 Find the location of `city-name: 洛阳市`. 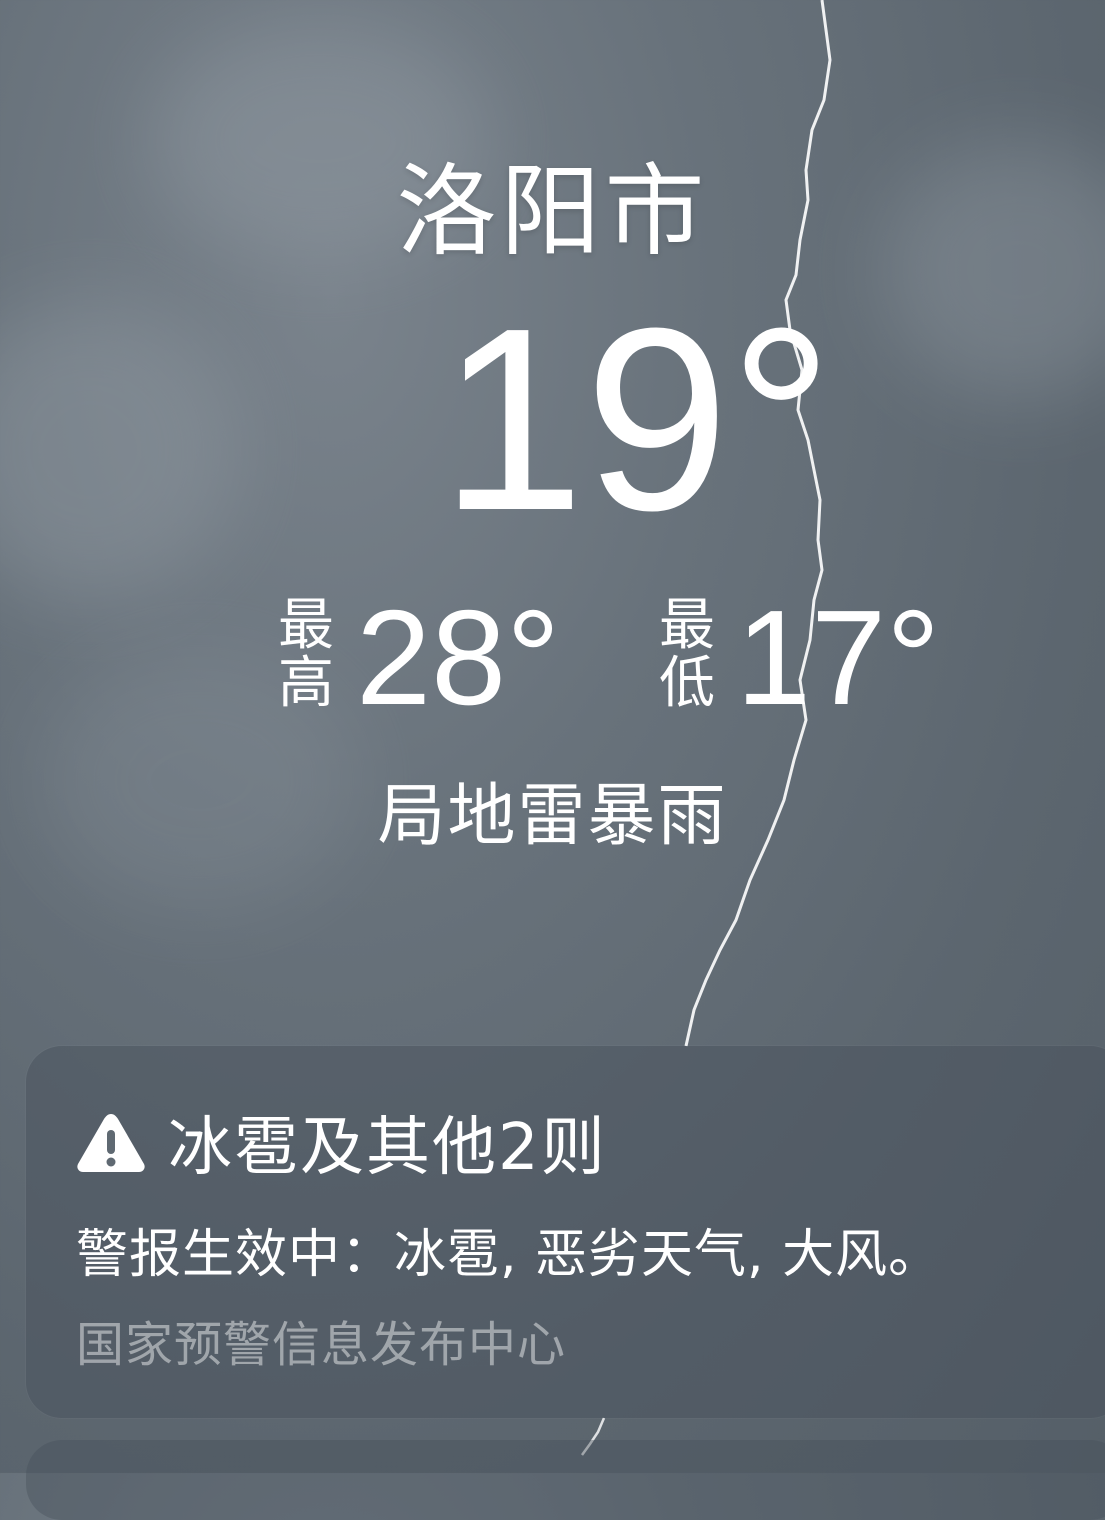

city-name: 洛阳市 is located at coordinates (552, 211).